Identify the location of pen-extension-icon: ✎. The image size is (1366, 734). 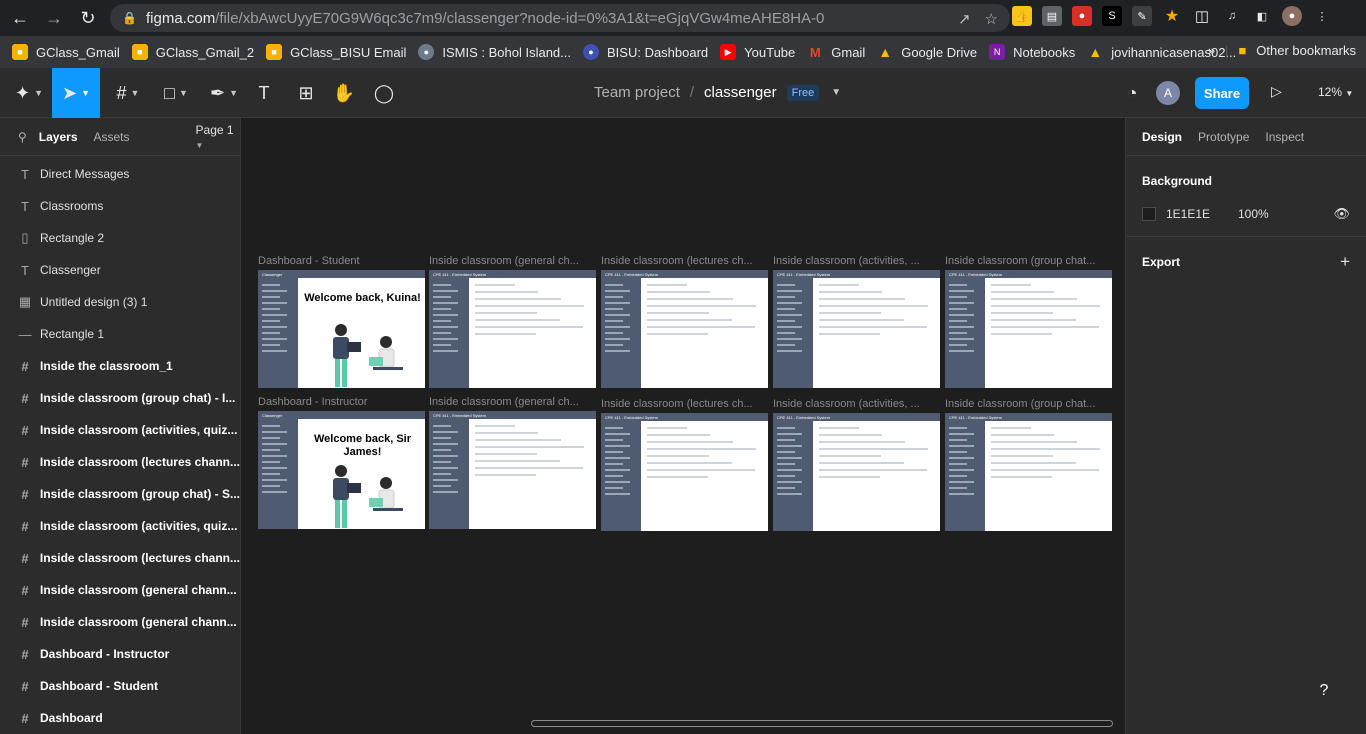
(1142, 16).